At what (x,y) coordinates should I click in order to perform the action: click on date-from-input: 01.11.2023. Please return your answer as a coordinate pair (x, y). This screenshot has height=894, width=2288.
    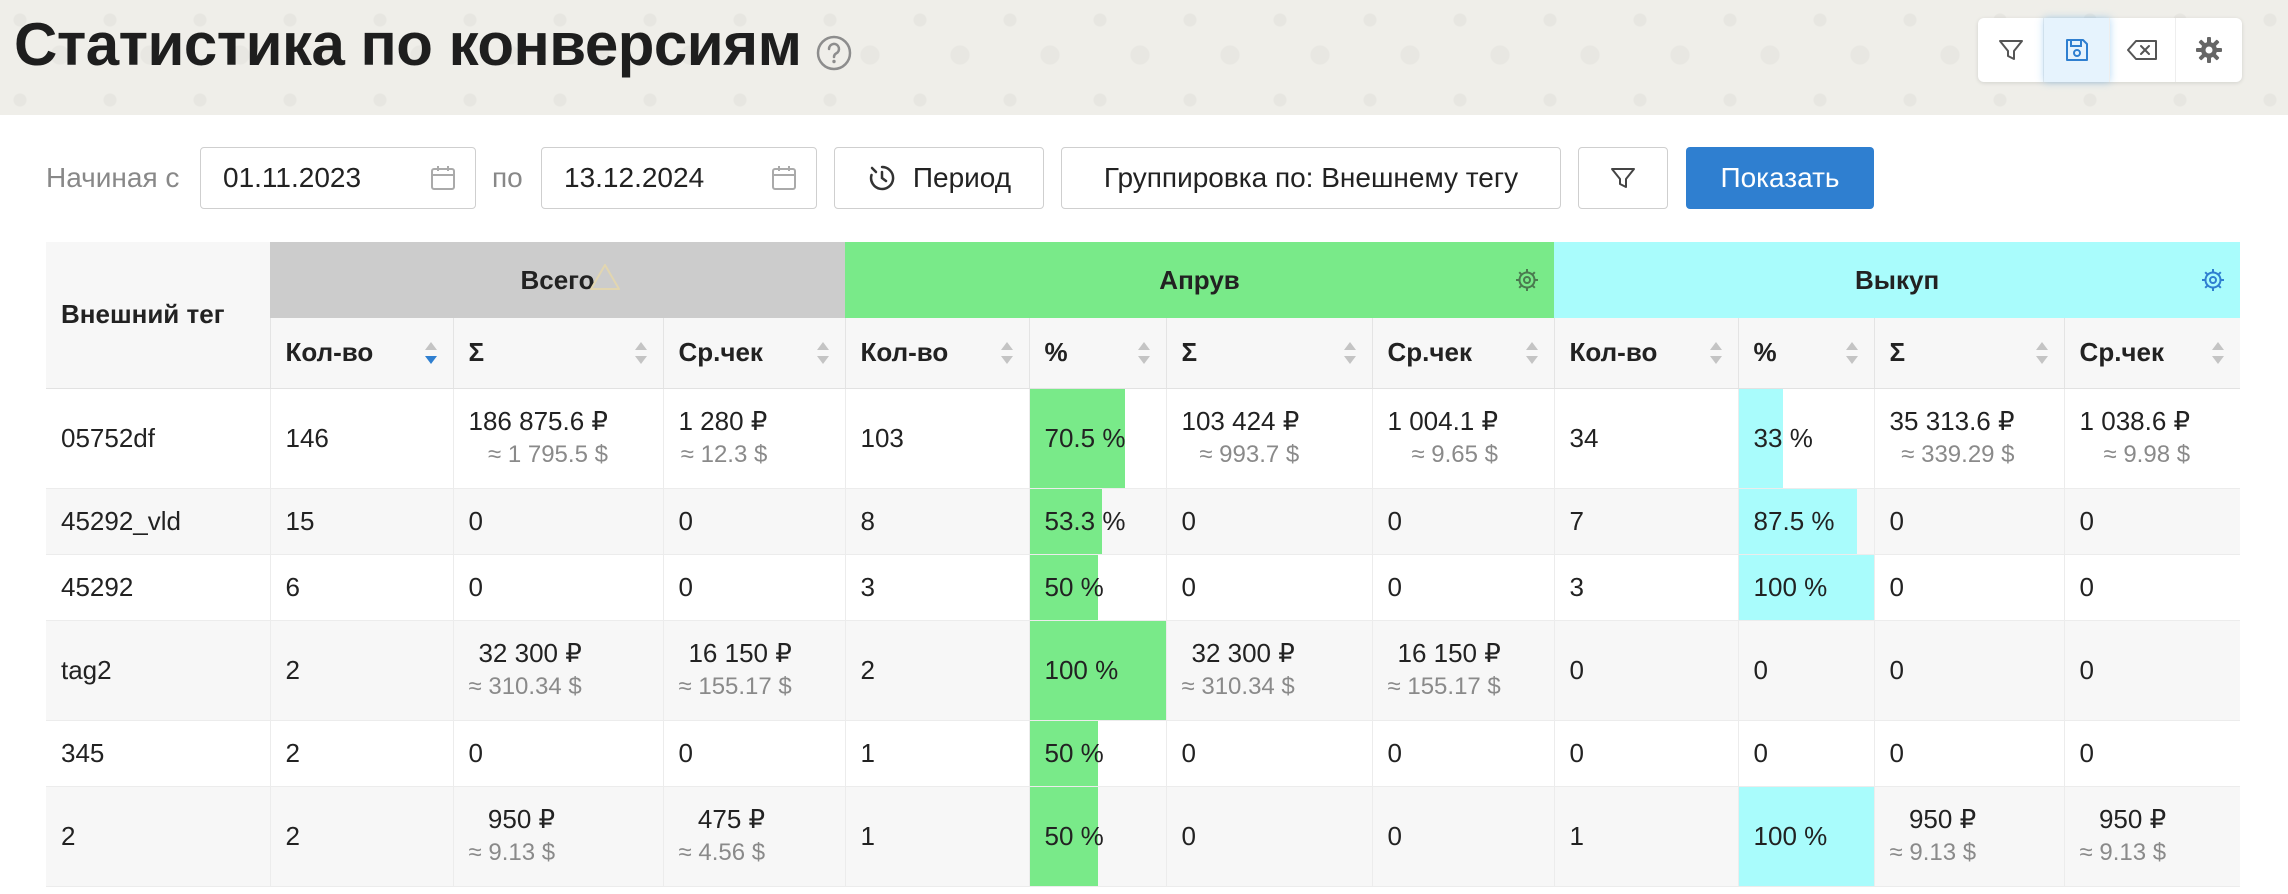
    Looking at the image, I should click on (338, 178).